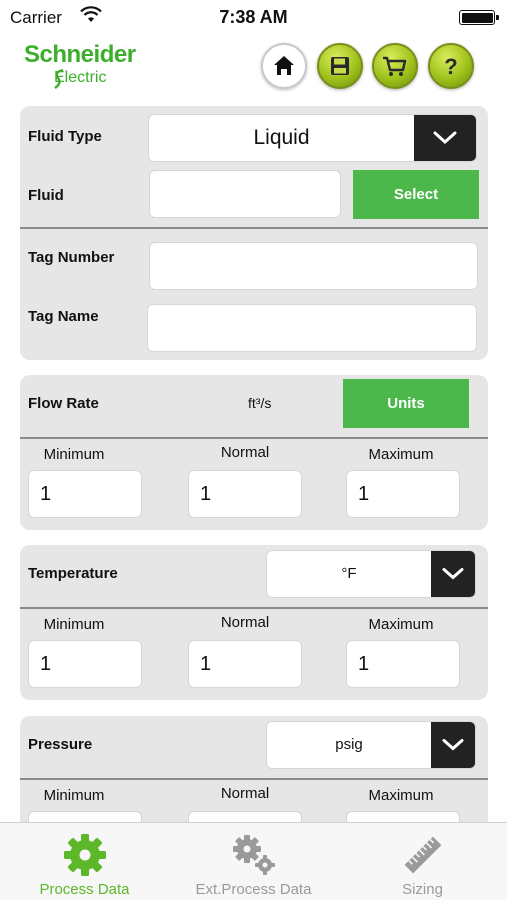 The width and height of the screenshot is (507, 900). I want to click on fluid-label: Fluid, so click(46, 195).